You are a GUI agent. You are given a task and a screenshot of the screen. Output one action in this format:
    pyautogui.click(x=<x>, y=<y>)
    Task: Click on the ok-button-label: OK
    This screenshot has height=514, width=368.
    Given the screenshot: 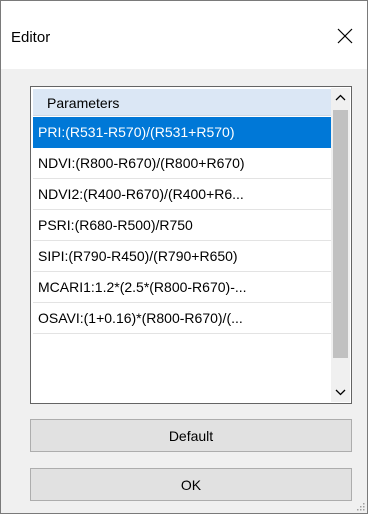 What is the action you would take?
    pyautogui.click(x=191, y=484)
    